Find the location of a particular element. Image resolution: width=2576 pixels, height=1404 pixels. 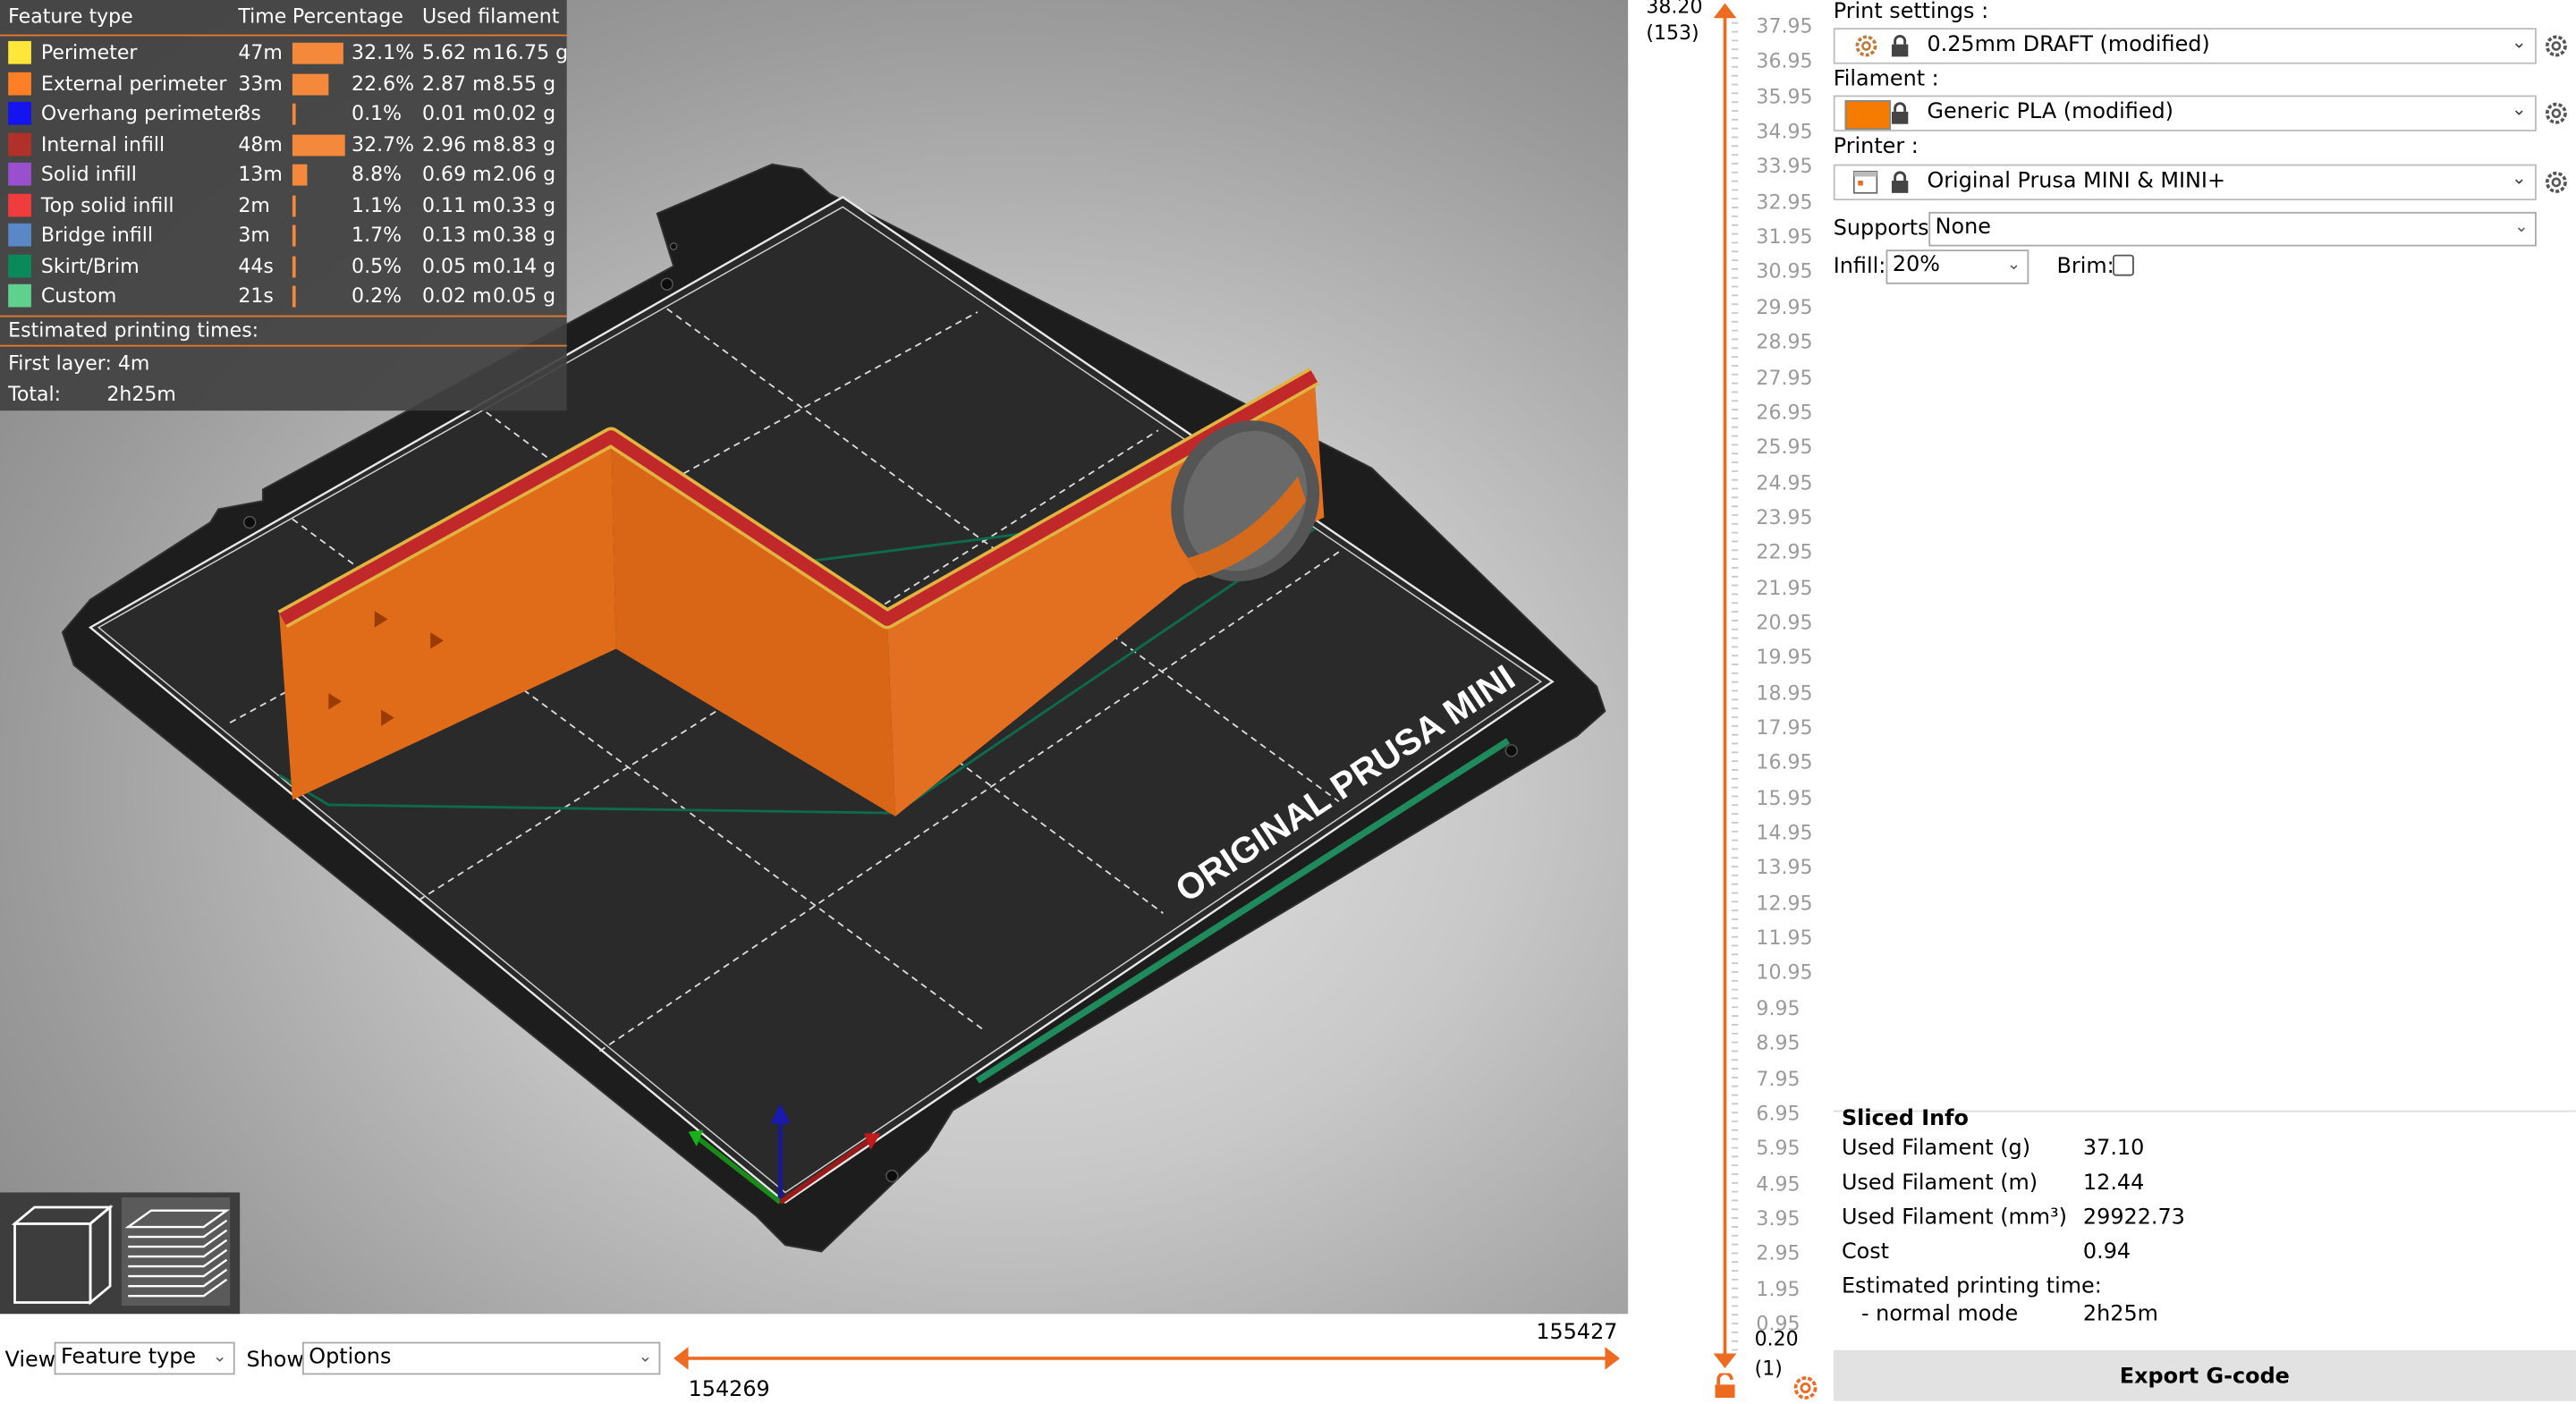

layer-tick-label: 36.95 is located at coordinates (1784, 61).